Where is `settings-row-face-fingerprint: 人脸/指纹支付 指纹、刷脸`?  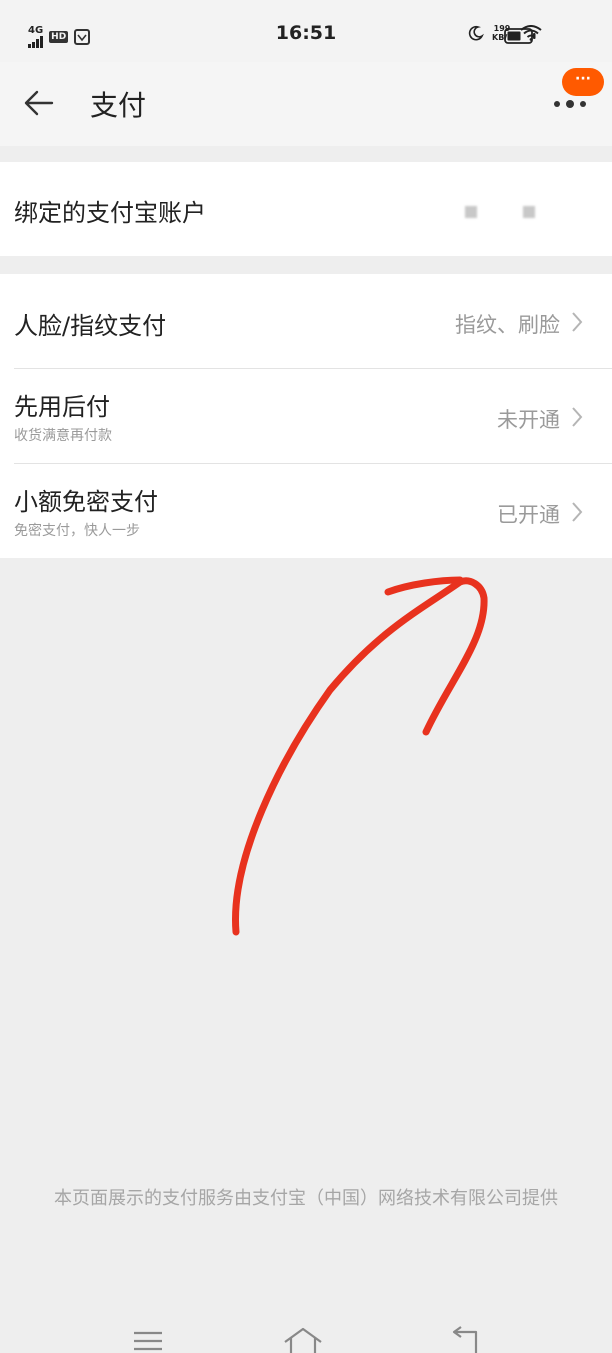 settings-row-face-fingerprint: 人脸/指纹支付 指纹、刷脸 is located at coordinates (306, 321).